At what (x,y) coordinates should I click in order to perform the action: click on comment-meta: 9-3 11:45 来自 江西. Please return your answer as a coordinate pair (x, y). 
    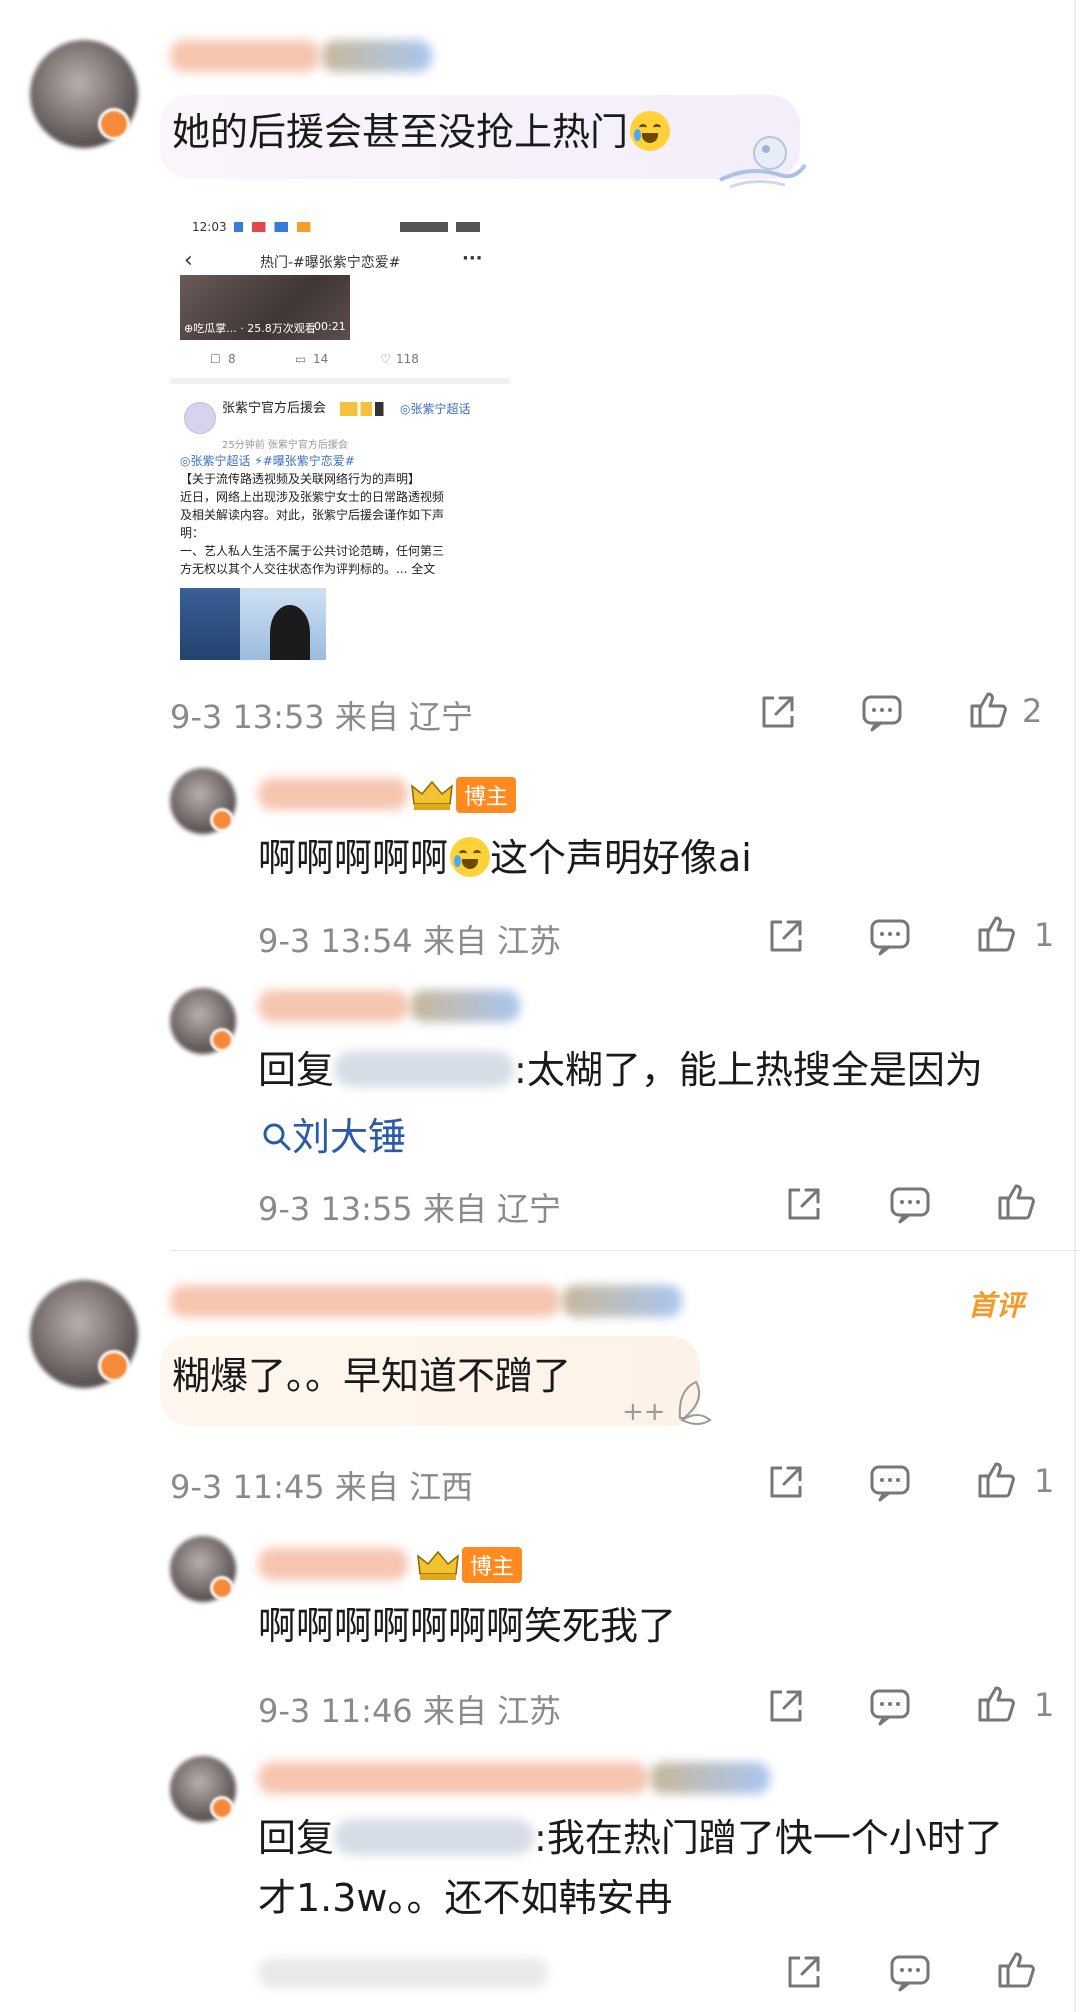
    Looking at the image, I should click on (322, 1487).